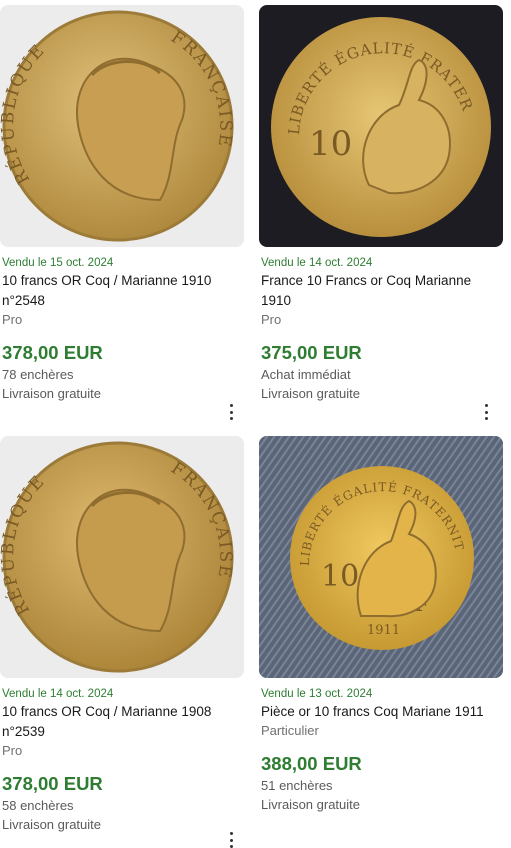  What do you see at coordinates (317, 694) in the screenshot?
I see `sold-date: Vendu le 13 oct. 2024` at bounding box center [317, 694].